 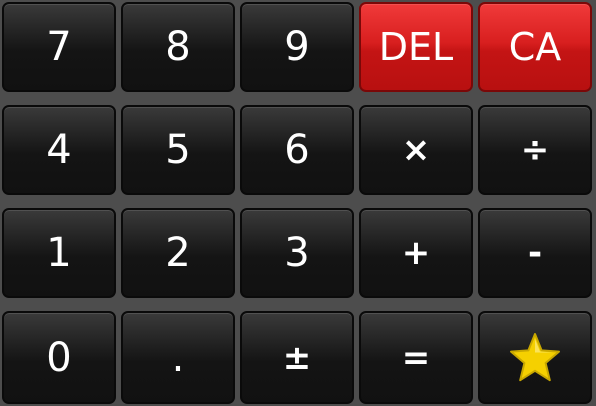 I want to click on decimal-button-label: ., so click(x=178, y=357).